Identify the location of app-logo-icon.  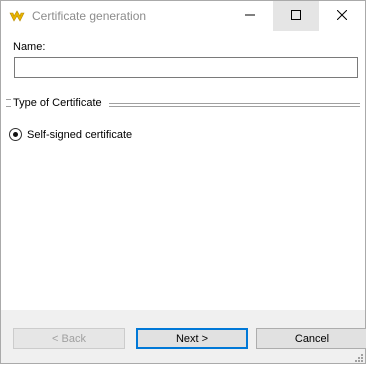
(17, 17).